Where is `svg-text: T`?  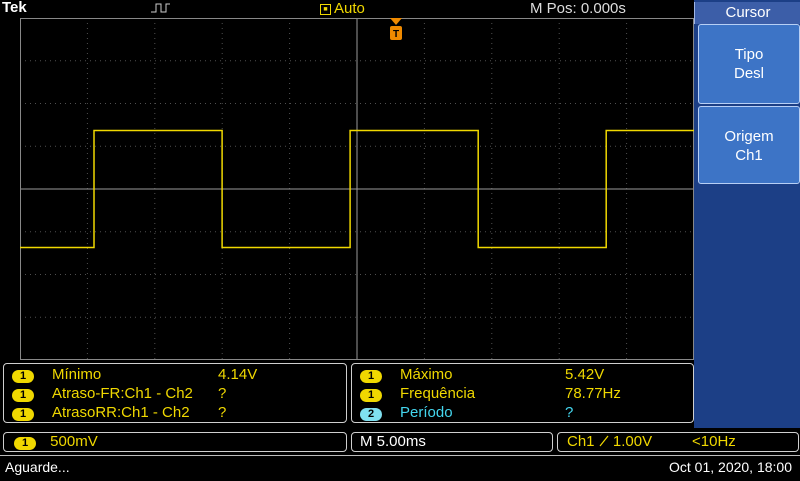
svg-text: T is located at coordinates (396, 34).